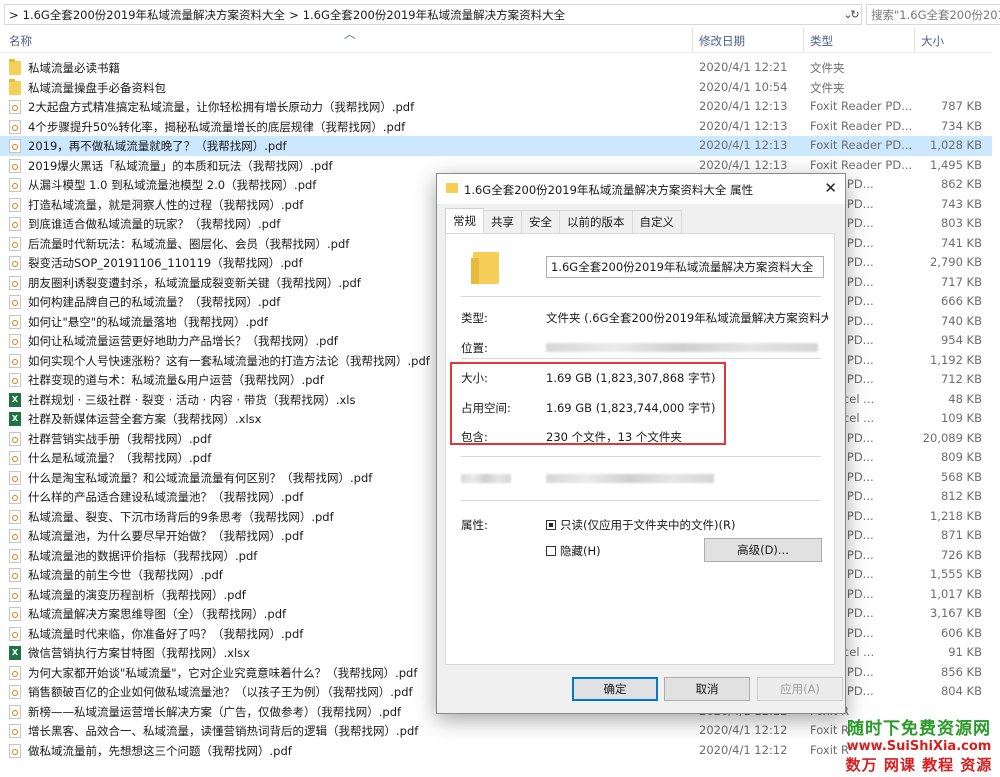 This screenshot has width=1000, height=777. I want to click on file-name: 如何让私域流量运营更好地助力产品增长？（我帮找网）.pdf, so click(183, 341).